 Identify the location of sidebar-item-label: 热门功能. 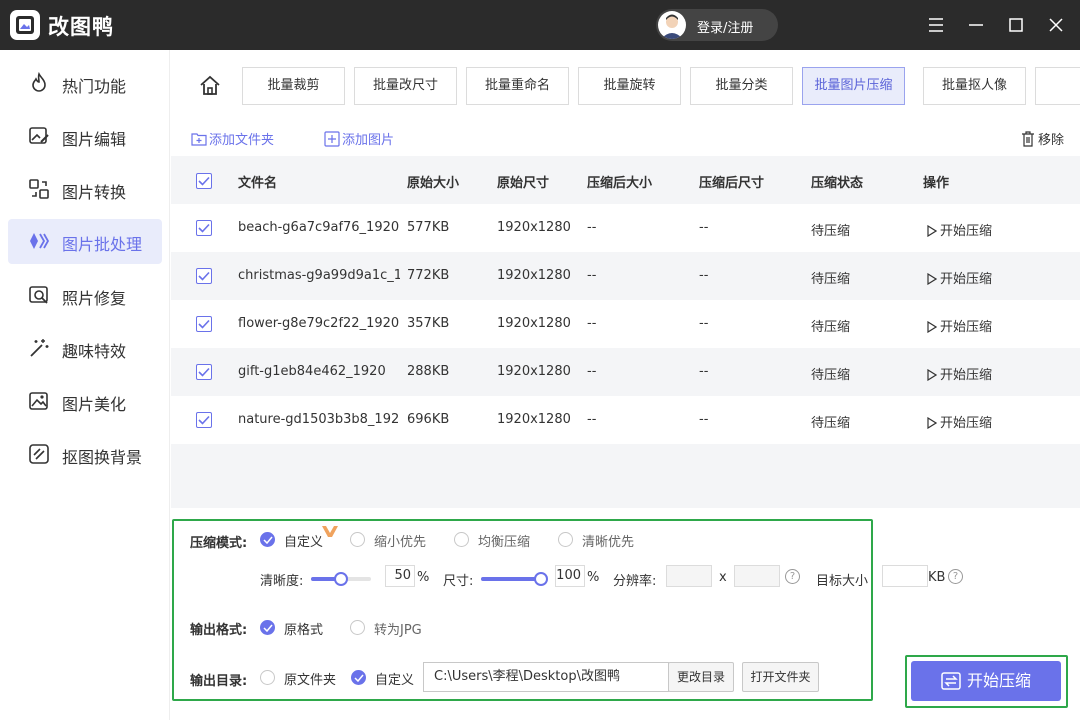
(94, 86).